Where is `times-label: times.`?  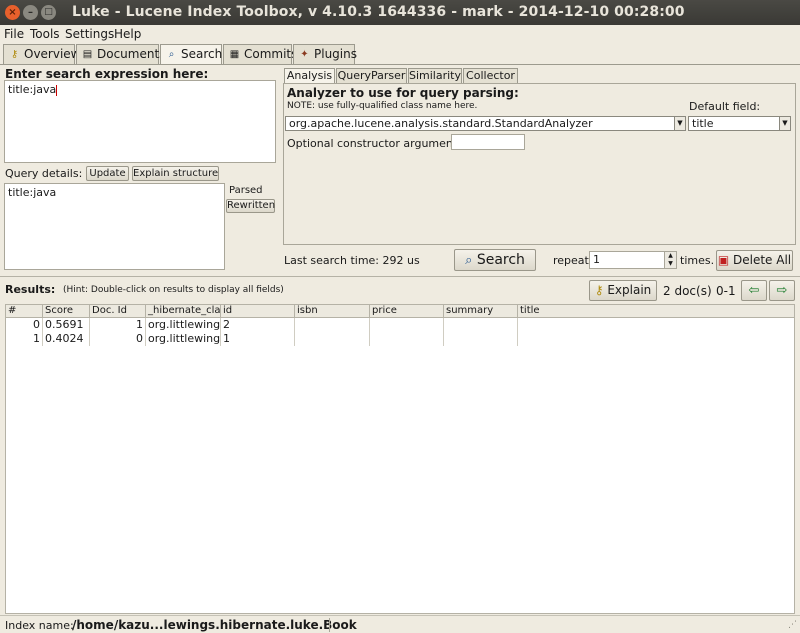 times-label: times. is located at coordinates (697, 260).